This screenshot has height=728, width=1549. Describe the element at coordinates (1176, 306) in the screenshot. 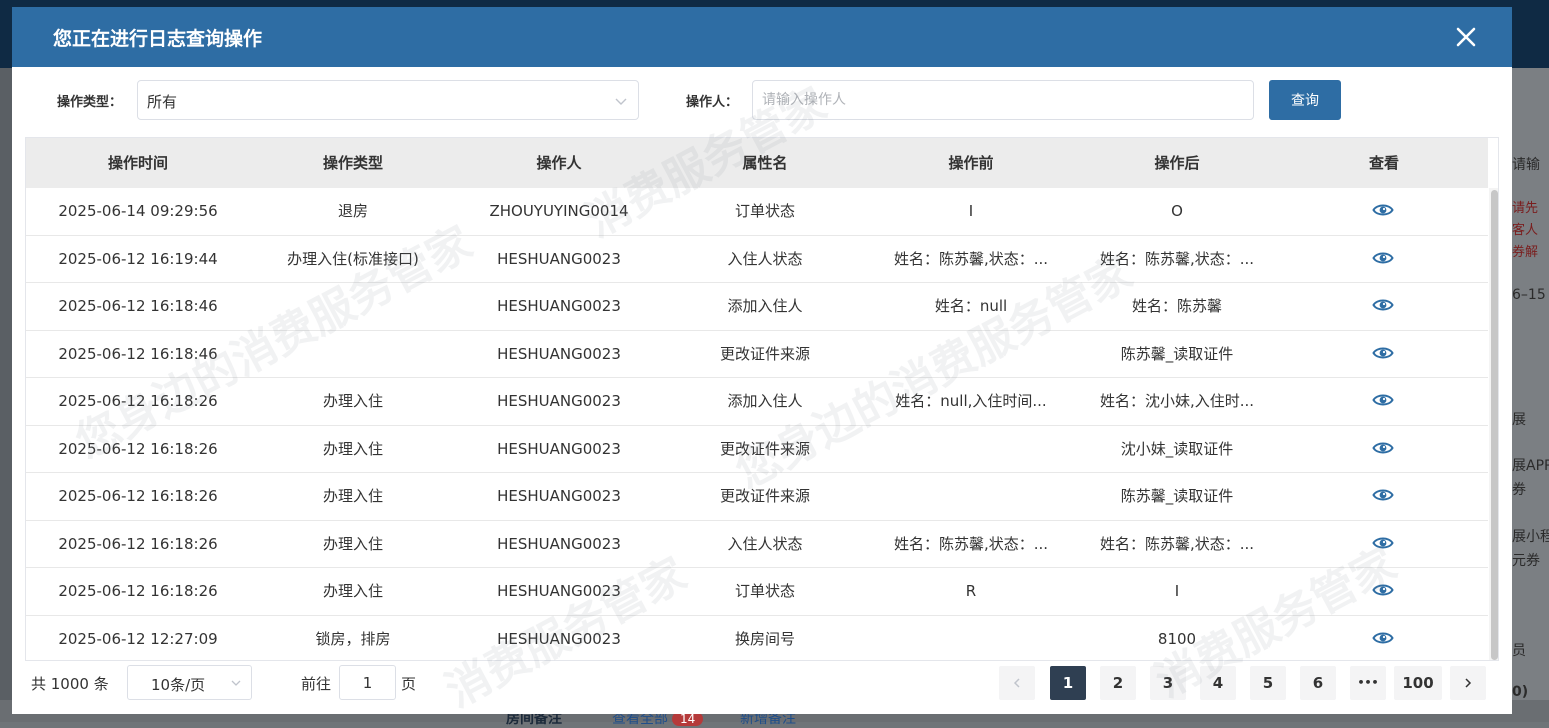

I see `cell-after: 姓名：陈苏馨` at that location.